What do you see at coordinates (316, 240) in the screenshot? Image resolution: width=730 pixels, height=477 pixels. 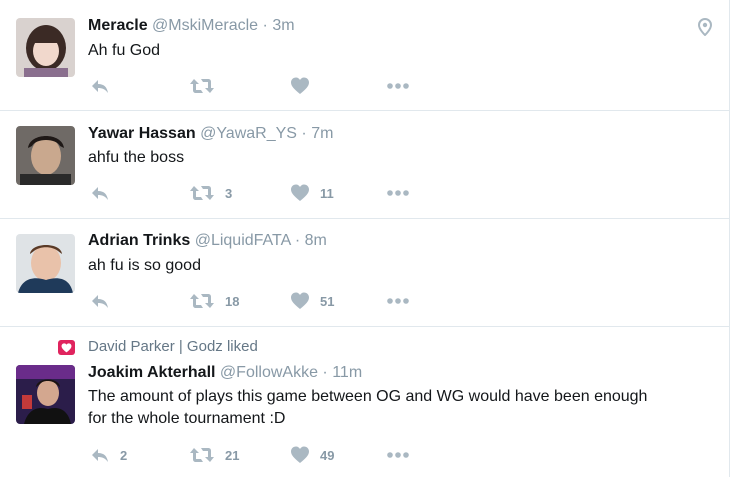 I see `timestamp: 8m` at bounding box center [316, 240].